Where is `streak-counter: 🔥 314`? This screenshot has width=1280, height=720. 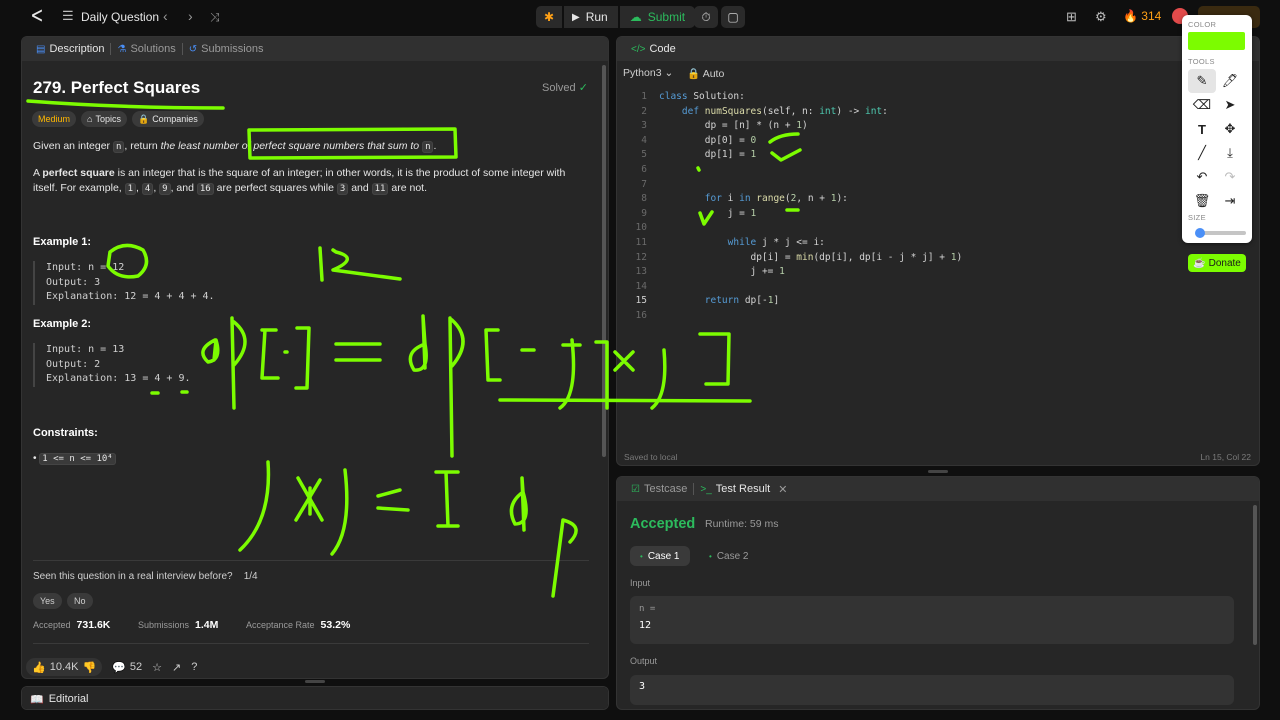 streak-counter: 🔥 314 is located at coordinates (1142, 16).